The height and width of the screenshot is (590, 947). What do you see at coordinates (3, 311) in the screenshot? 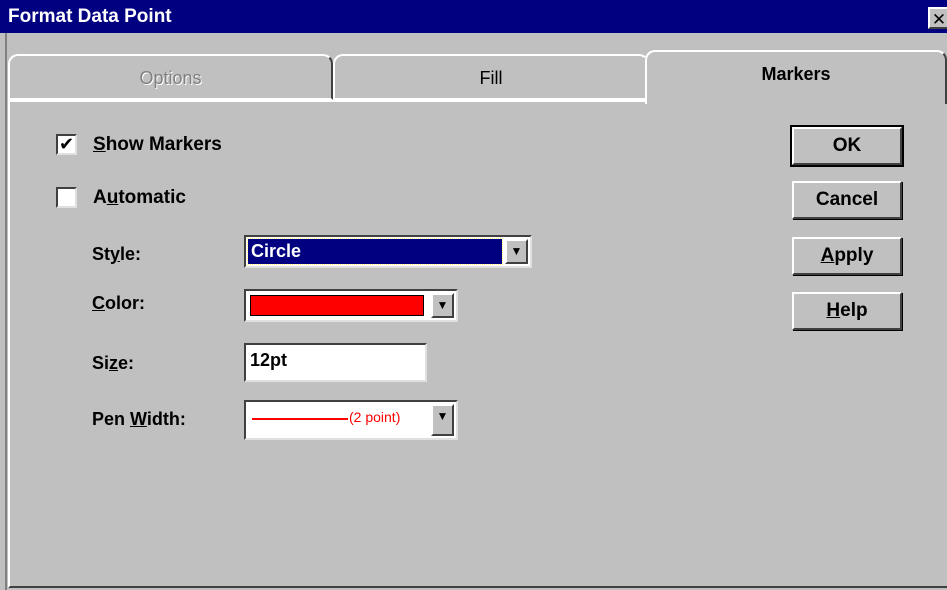
I see `window-left-edge` at bounding box center [3, 311].